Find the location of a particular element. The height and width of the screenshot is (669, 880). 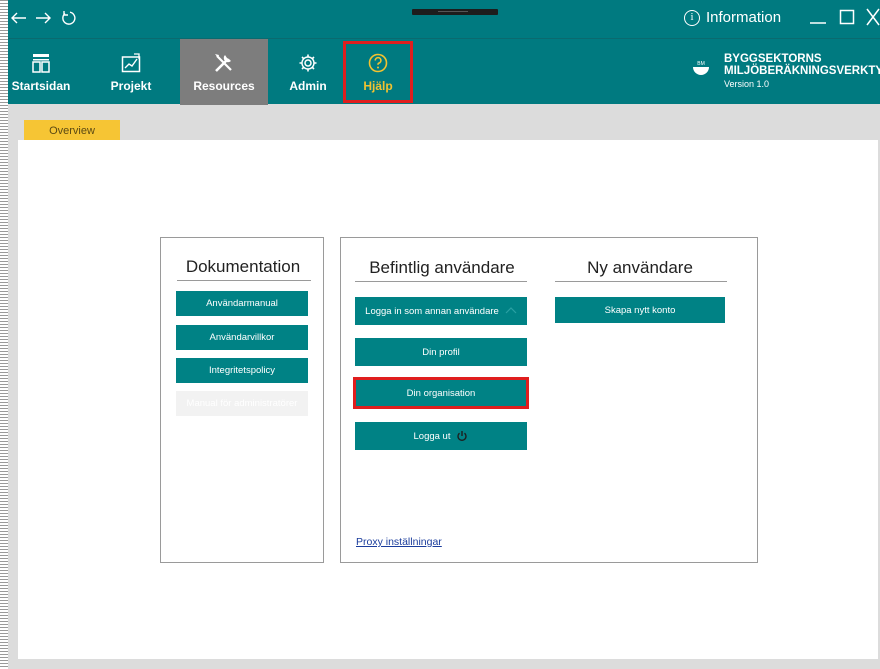

tools-icon is located at coordinates (224, 63).